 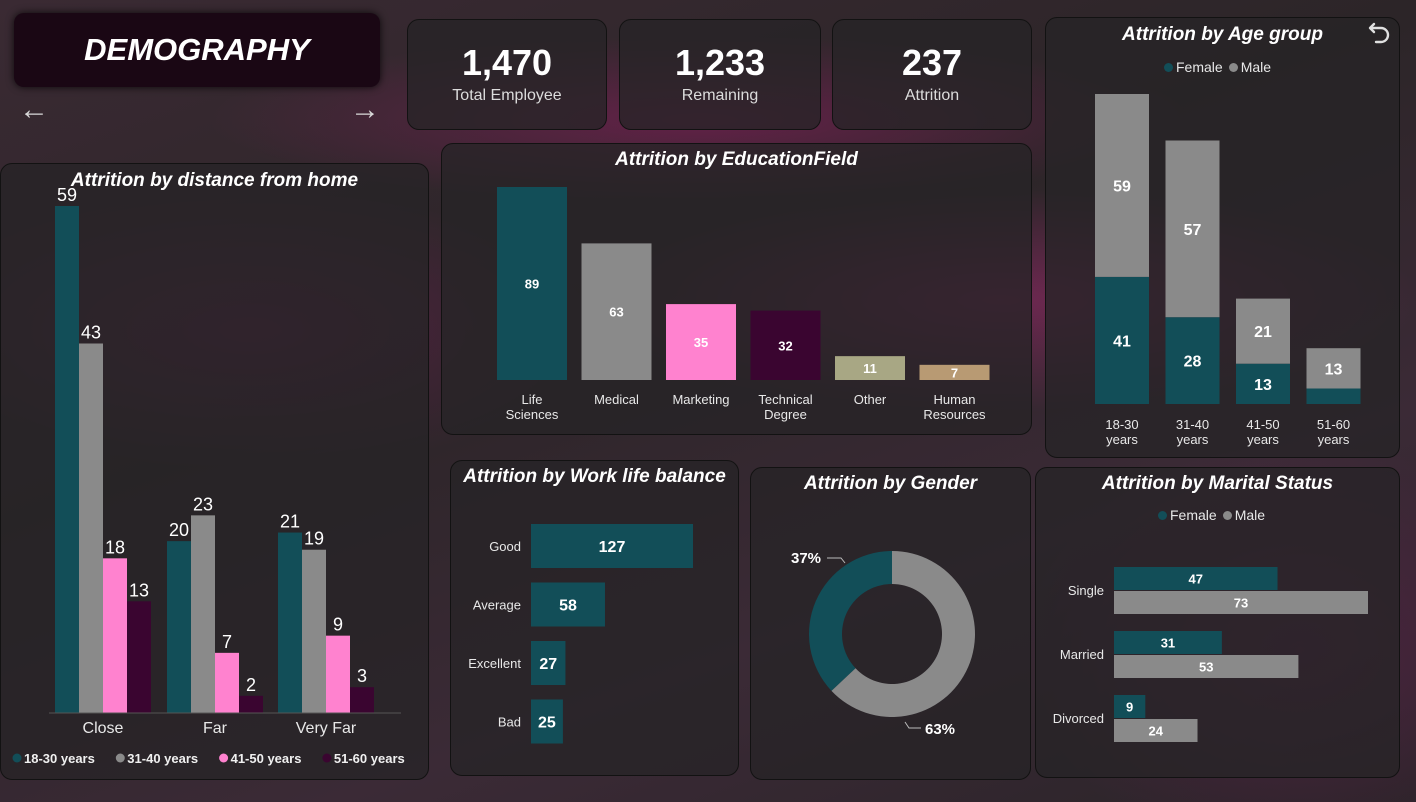 What do you see at coordinates (251, 685) in the screenshot?
I see `data-label: 2` at bounding box center [251, 685].